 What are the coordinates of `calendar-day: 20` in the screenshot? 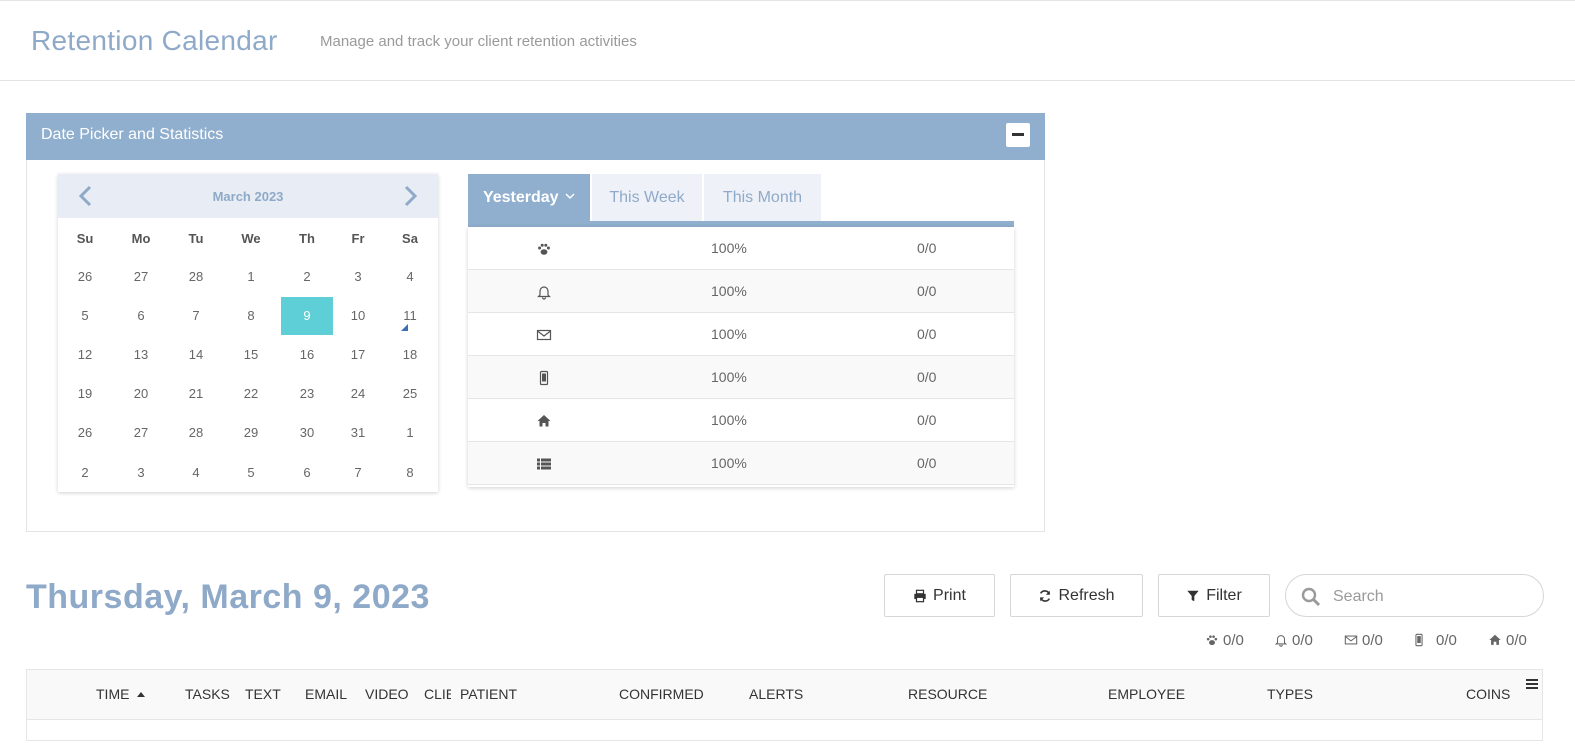 It's located at (141, 394).